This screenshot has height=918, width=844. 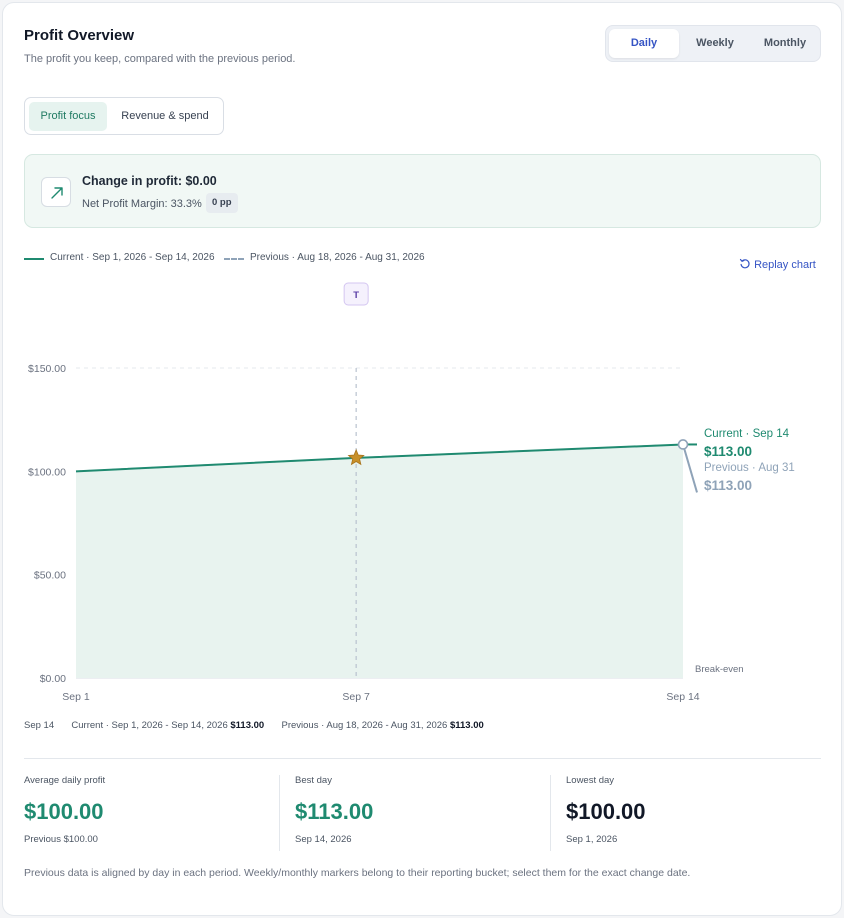 I want to click on change-in-profit: Change in profit: $0.00, so click(x=149, y=181).